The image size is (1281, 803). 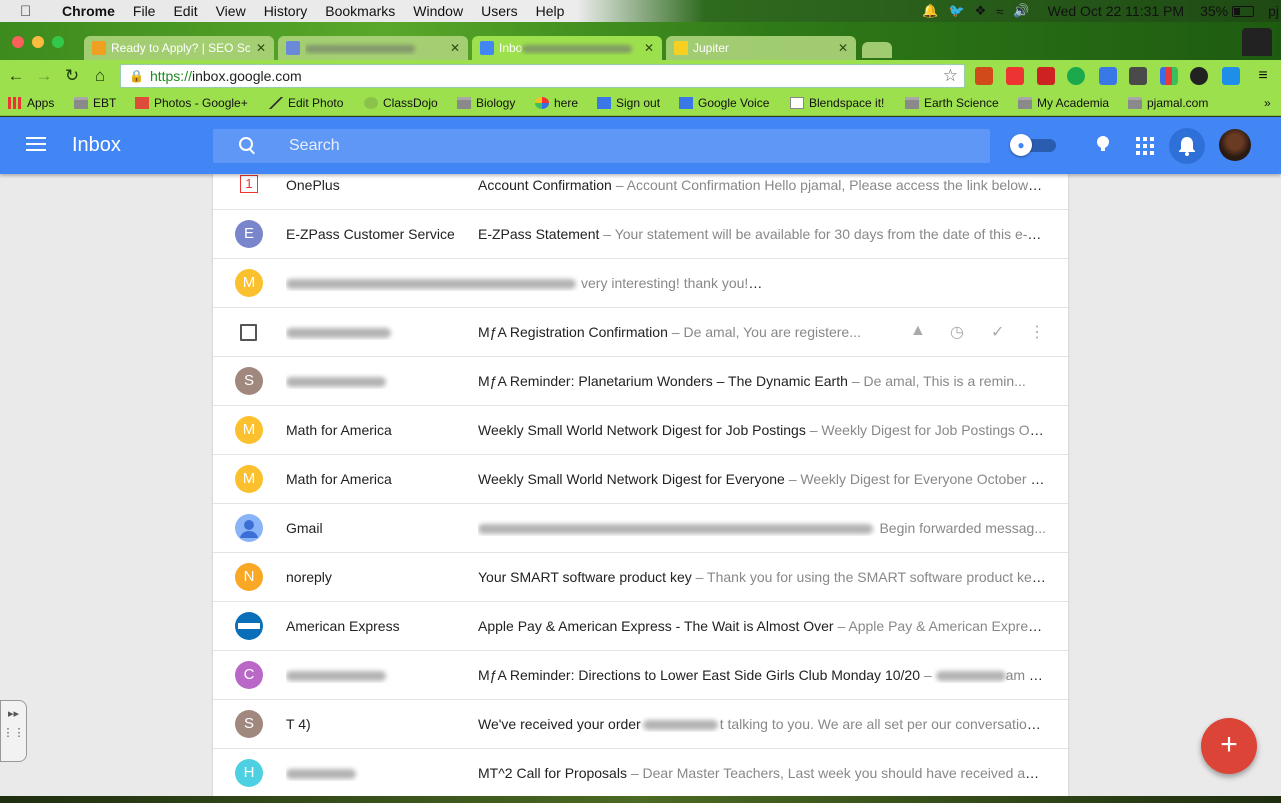 I want to click on menu-edit: Edit, so click(x=185, y=11).